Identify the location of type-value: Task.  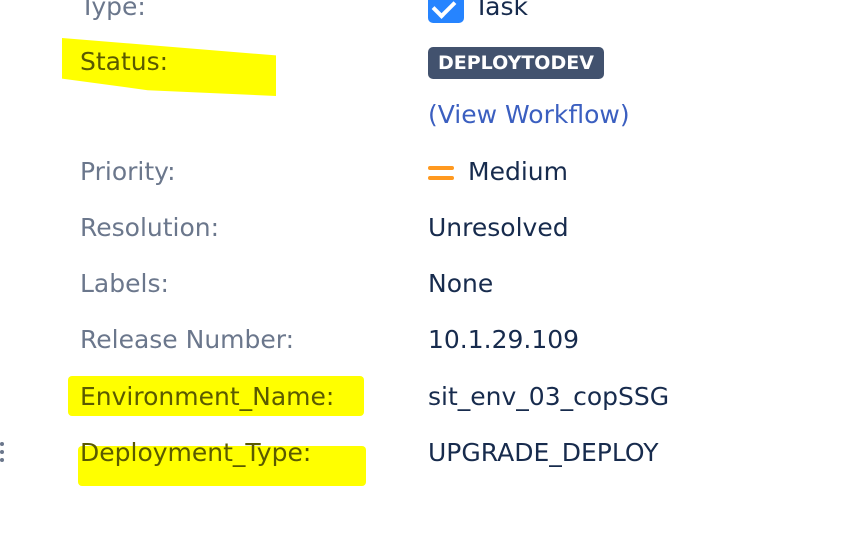
(478, 11).